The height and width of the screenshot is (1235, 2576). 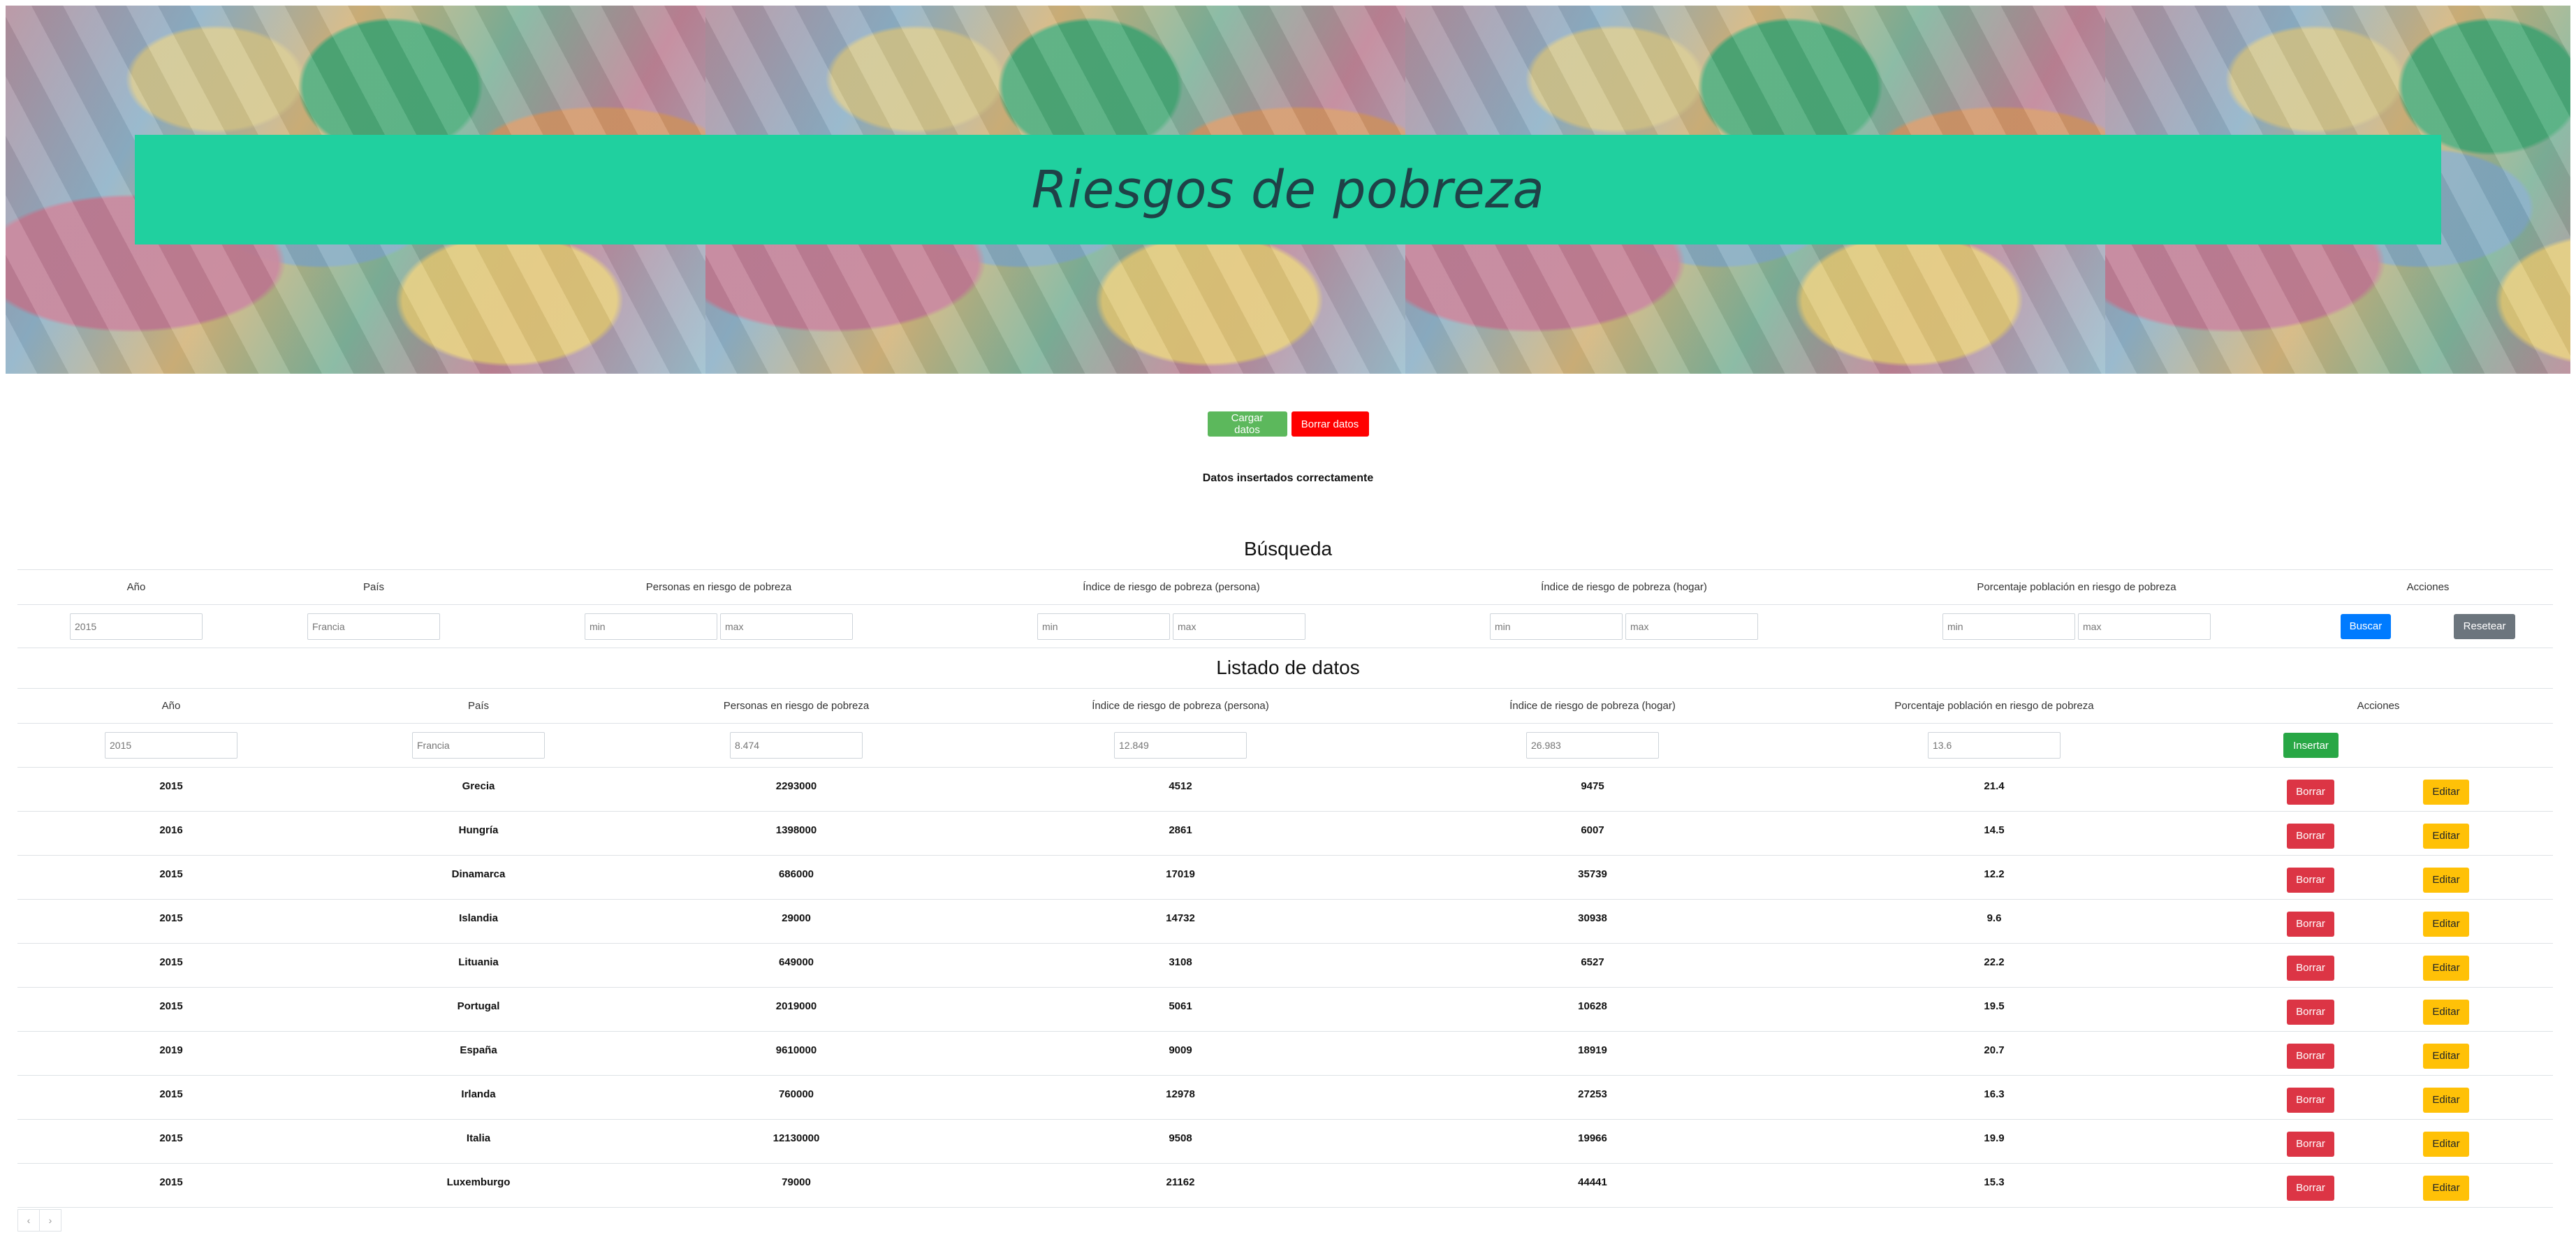 I want to click on cell-people: 2019000, so click(x=796, y=1009).